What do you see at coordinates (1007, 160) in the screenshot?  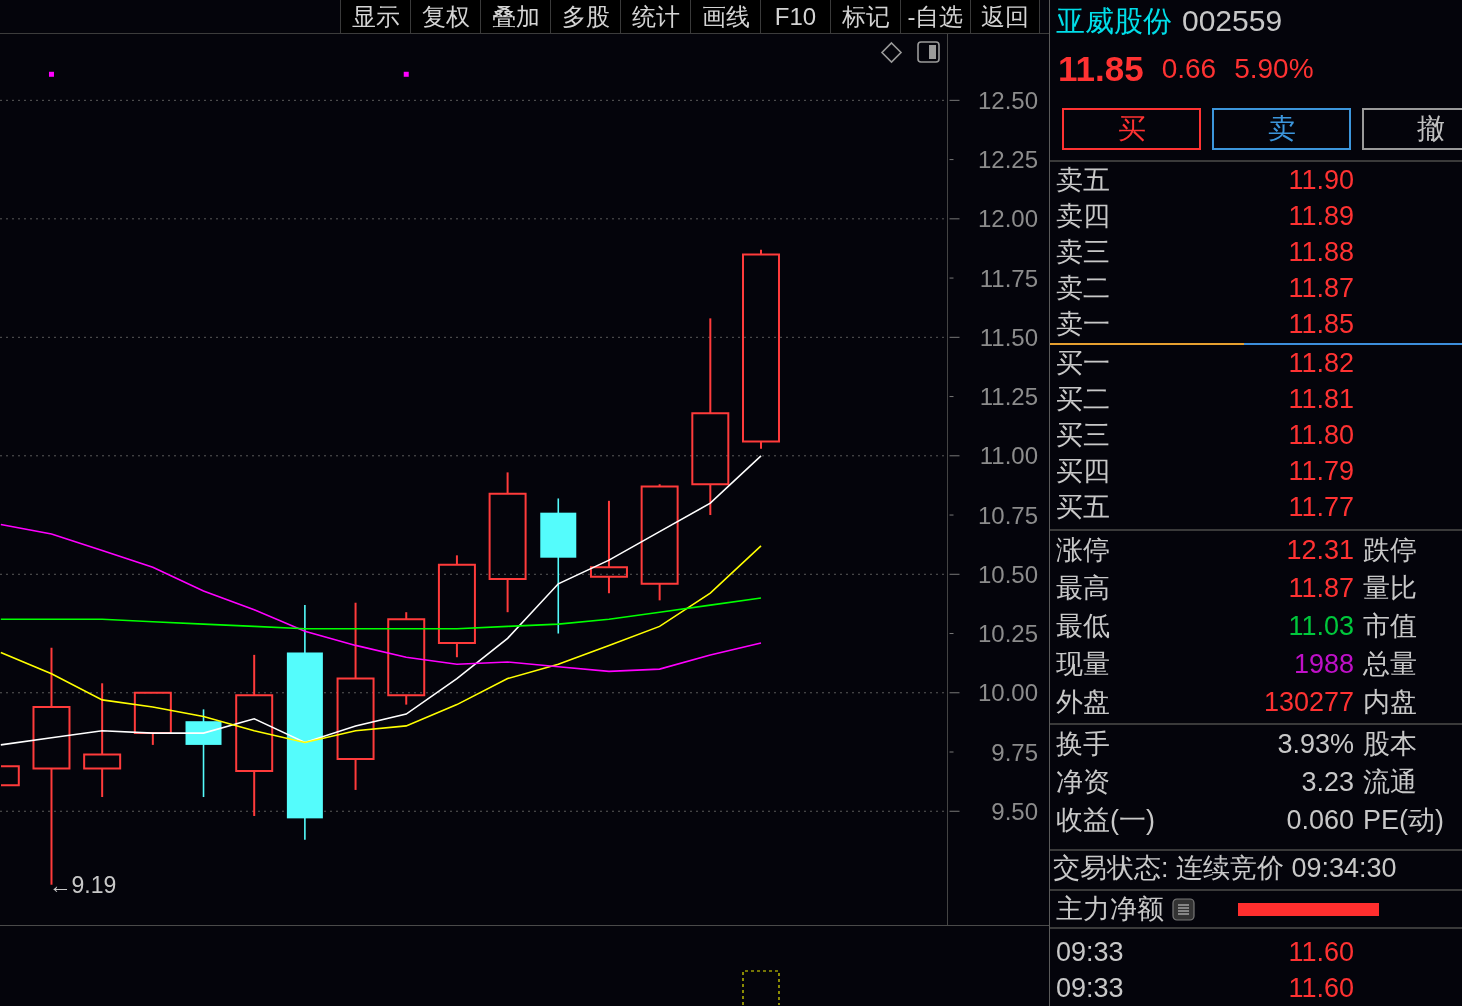 I see `axis-label: 12.25` at bounding box center [1007, 160].